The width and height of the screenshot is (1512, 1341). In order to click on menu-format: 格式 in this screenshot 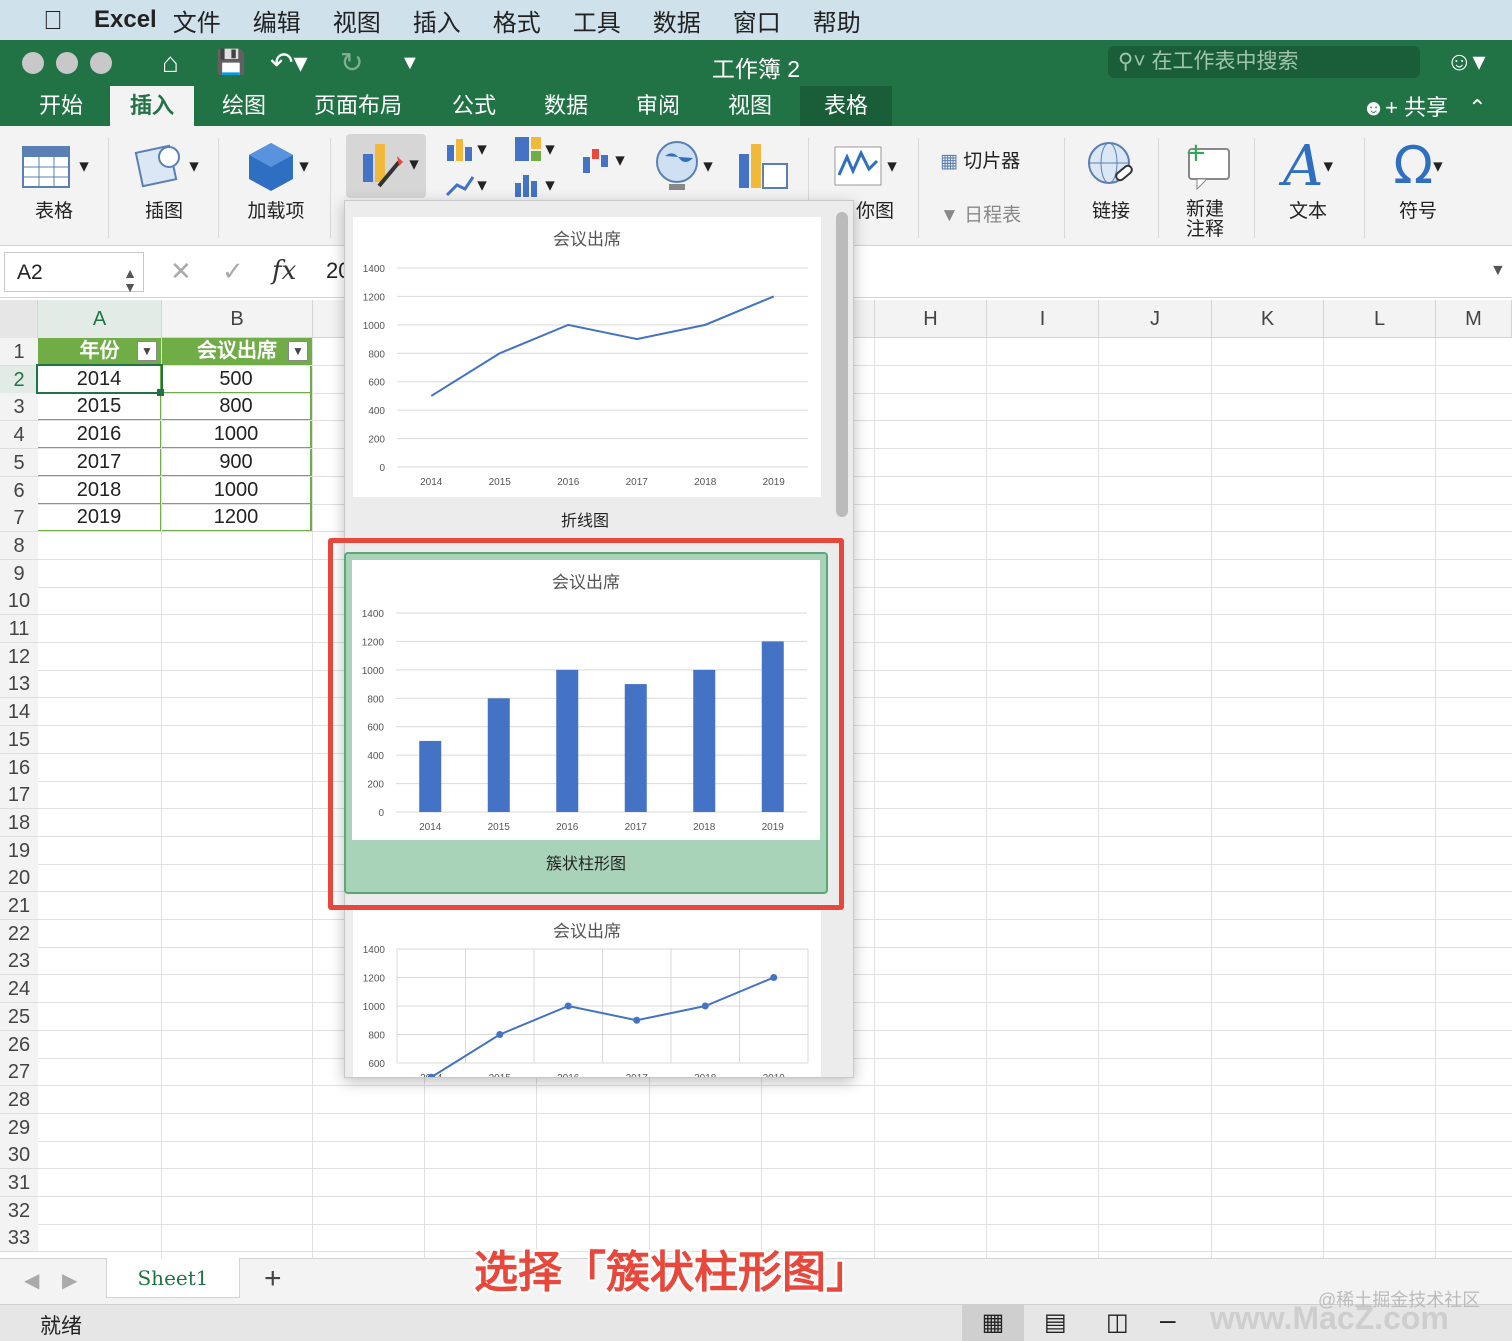, I will do `click(517, 20)`.